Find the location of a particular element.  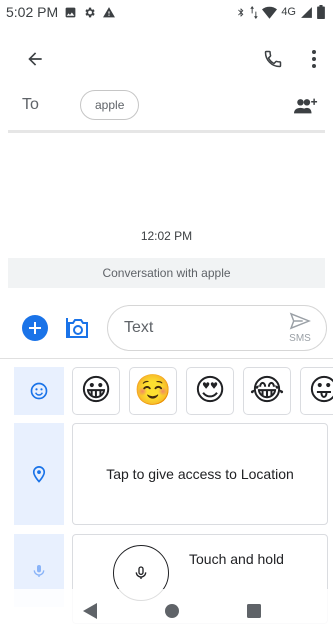

status-left: 5:02 PM is located at coordinates (61, 12).